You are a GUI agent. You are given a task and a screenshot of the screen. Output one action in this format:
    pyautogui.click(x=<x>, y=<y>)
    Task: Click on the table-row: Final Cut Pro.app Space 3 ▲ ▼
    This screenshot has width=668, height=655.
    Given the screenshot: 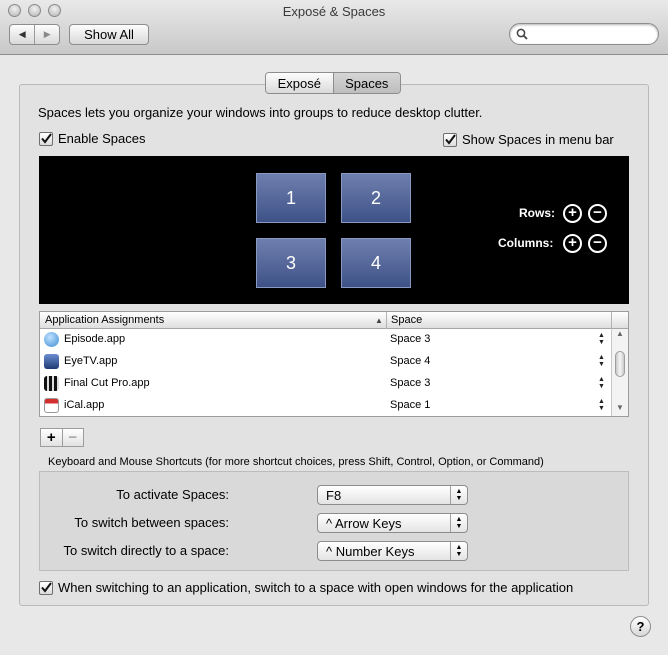 What is the action you would take?
    pyautogui.click(x=325, y=384)
    